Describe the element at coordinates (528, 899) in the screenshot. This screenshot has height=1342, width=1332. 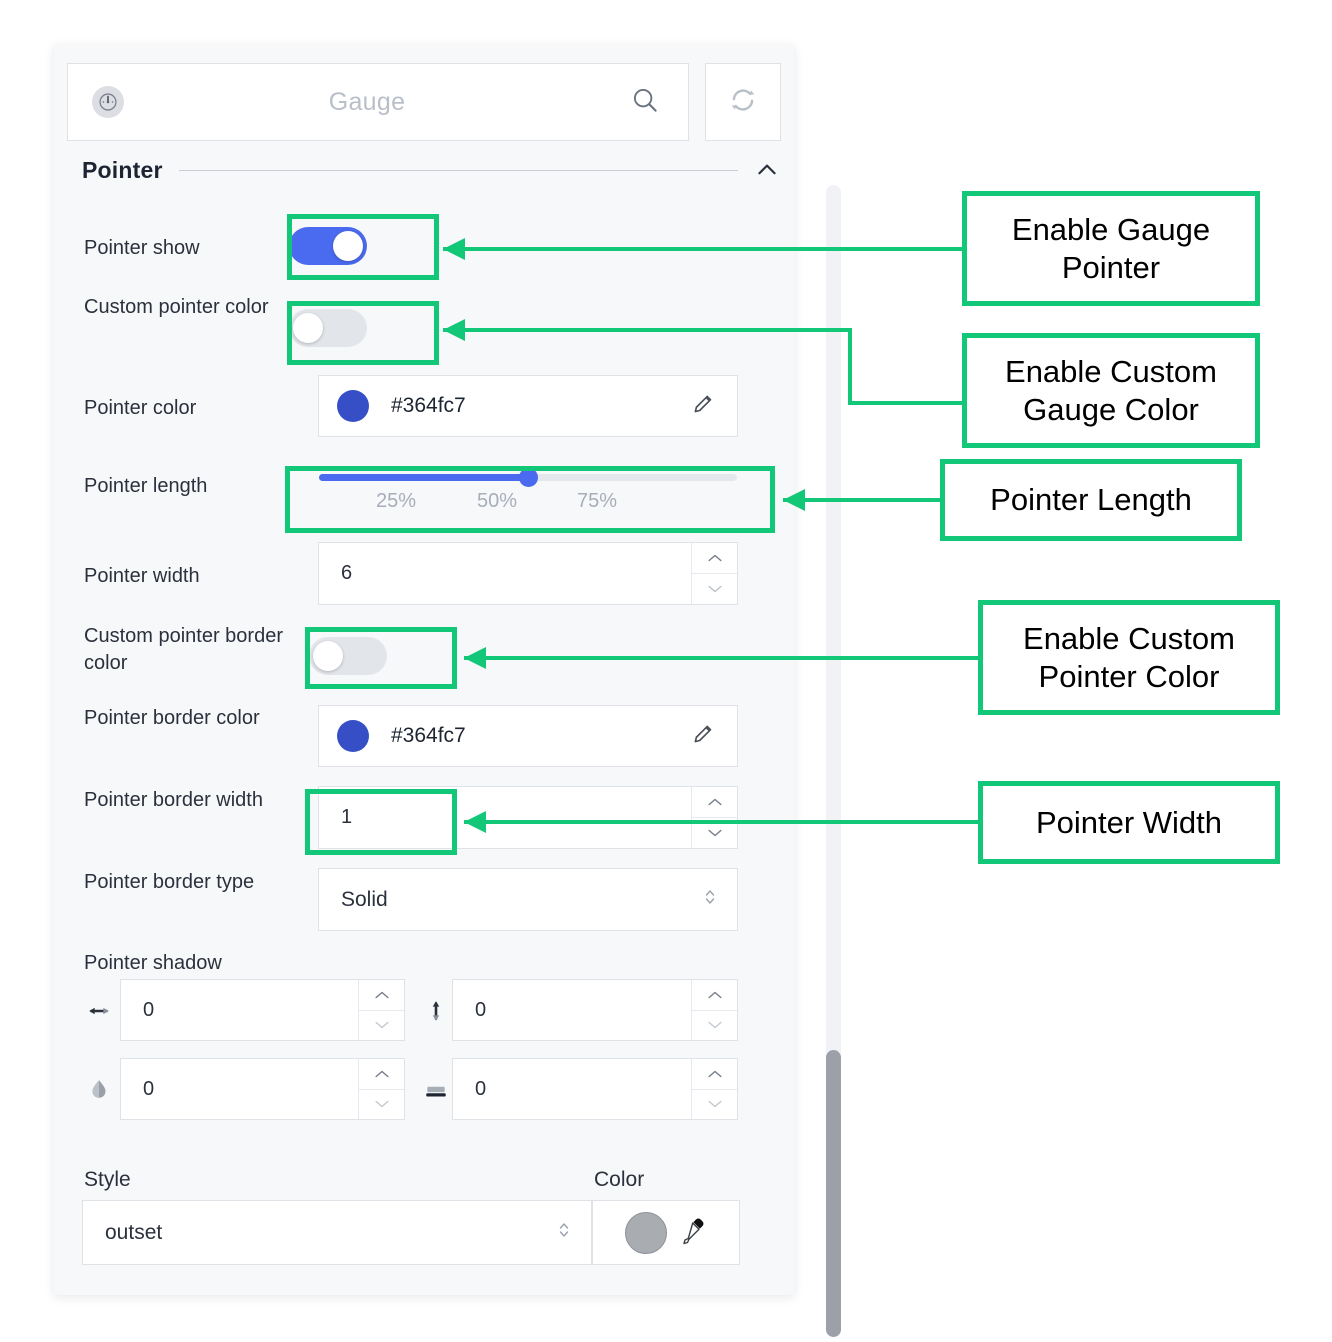
I see `pointer-border-type-select: Solid` at that location.